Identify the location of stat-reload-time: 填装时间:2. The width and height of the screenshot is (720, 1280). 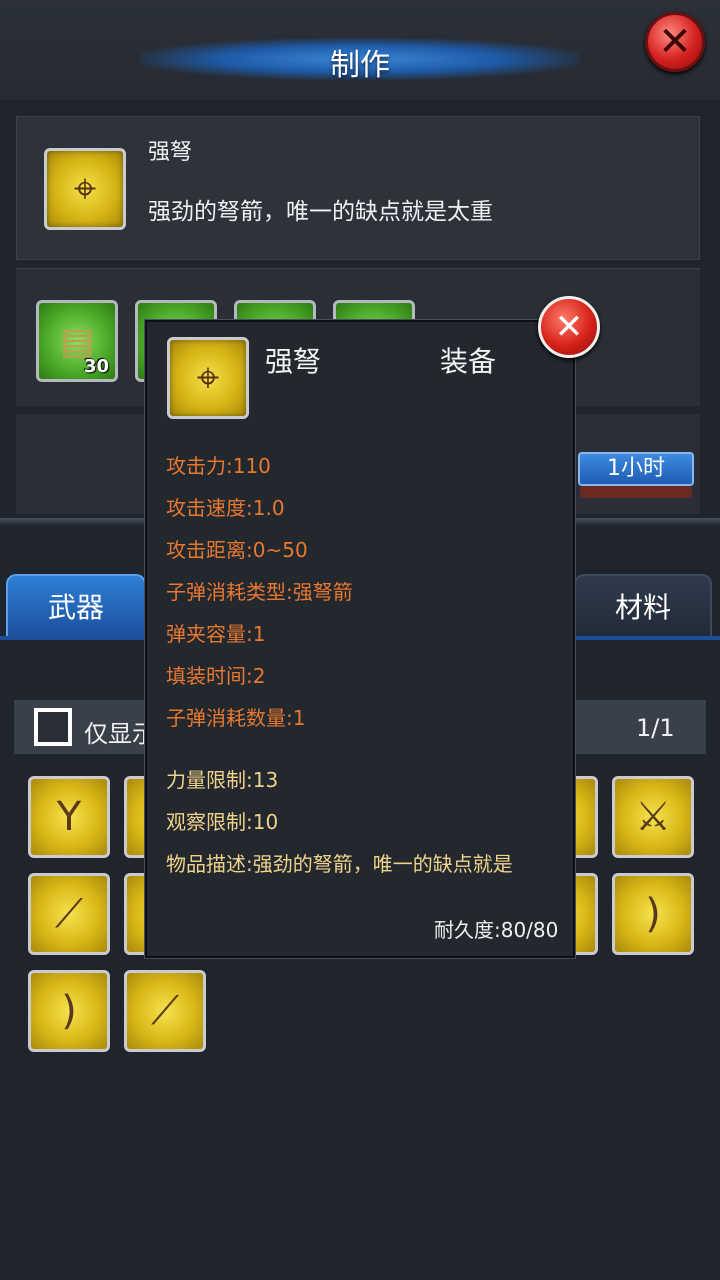
(216, 676).